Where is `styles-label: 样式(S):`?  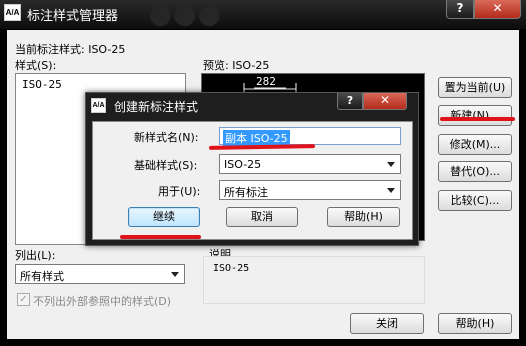
styles-label: 样式(S): is located at coordinates (36, 65).